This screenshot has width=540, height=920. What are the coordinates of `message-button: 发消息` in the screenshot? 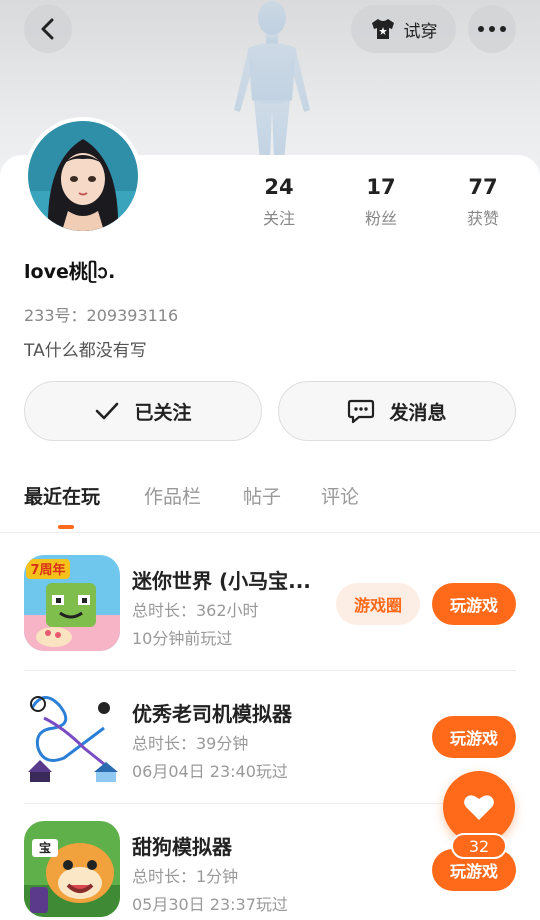 It's located at (397, 411).